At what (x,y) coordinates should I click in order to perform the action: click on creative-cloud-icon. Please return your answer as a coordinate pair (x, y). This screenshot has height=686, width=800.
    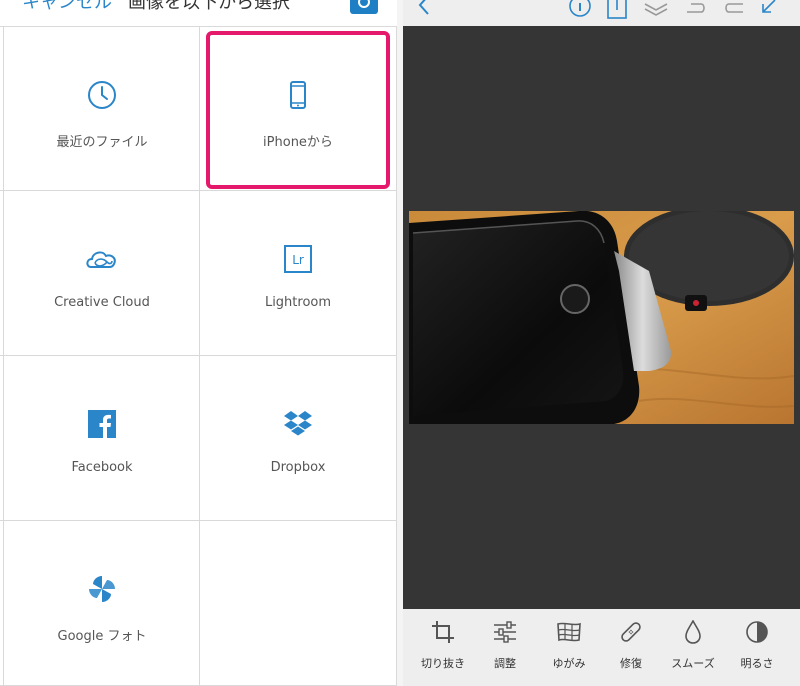
    Looking at the image, I should click on (102, 259).